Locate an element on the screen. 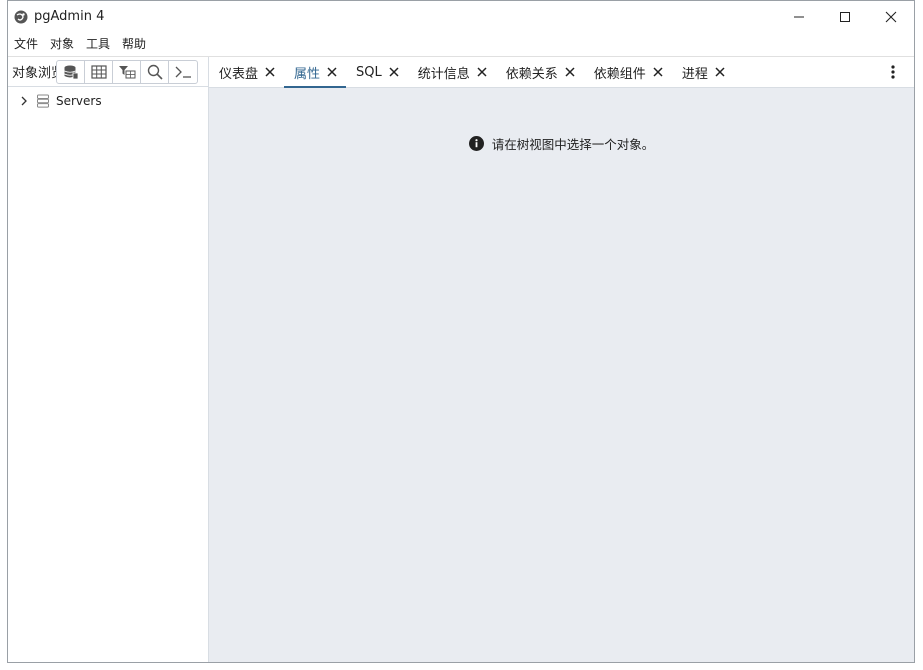 This screenshot has width=923, height=670. tab-label: 依赖组件 is located at coordinates (619, 74).